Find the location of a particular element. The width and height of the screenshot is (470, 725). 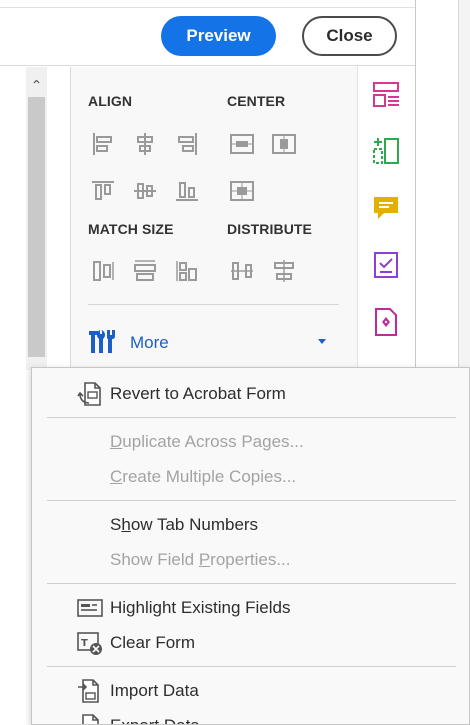

export-data-icon is located at coordinates (90, 718).